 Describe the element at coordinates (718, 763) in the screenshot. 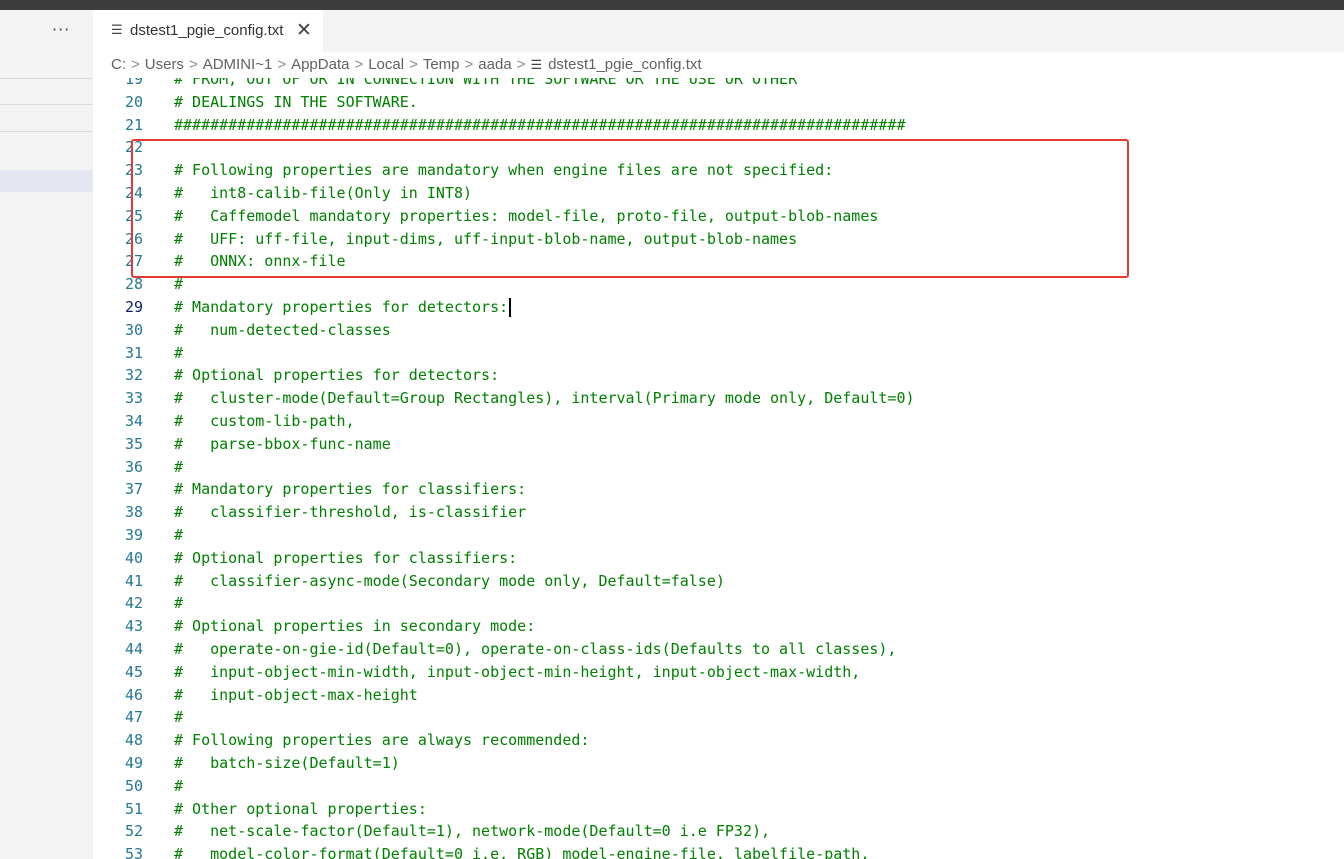

I see `code-line: 49 # batch-size(Default=1)` at that location.